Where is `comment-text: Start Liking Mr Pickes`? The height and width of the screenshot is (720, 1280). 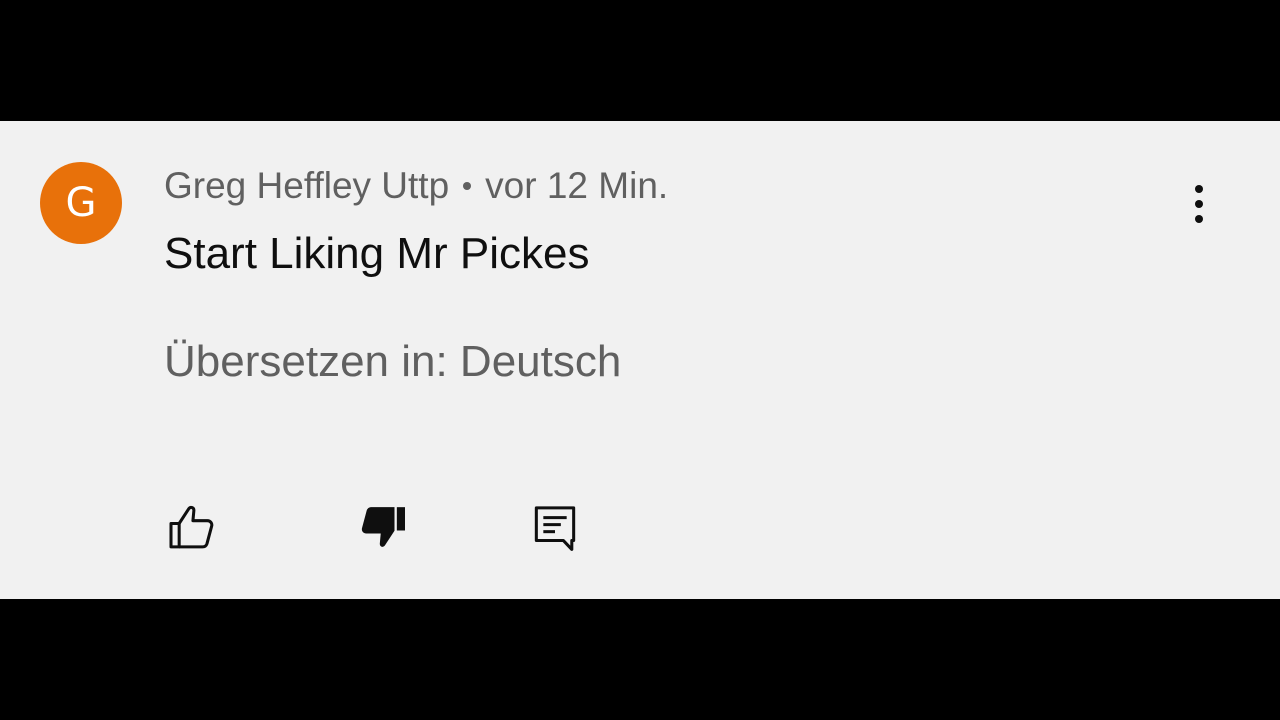 comment-text: Start Liking Mr Pickes is located at coordinates (377, 253).